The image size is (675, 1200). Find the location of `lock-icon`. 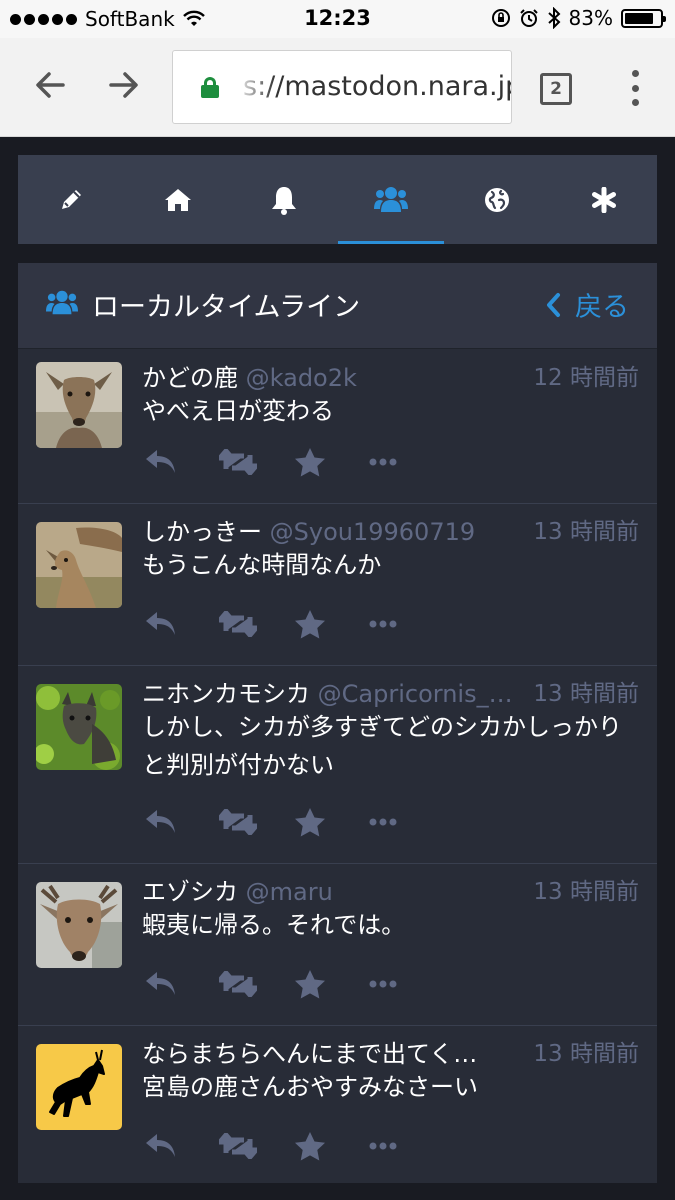

lock-icon is located at coordinates (210, 87).